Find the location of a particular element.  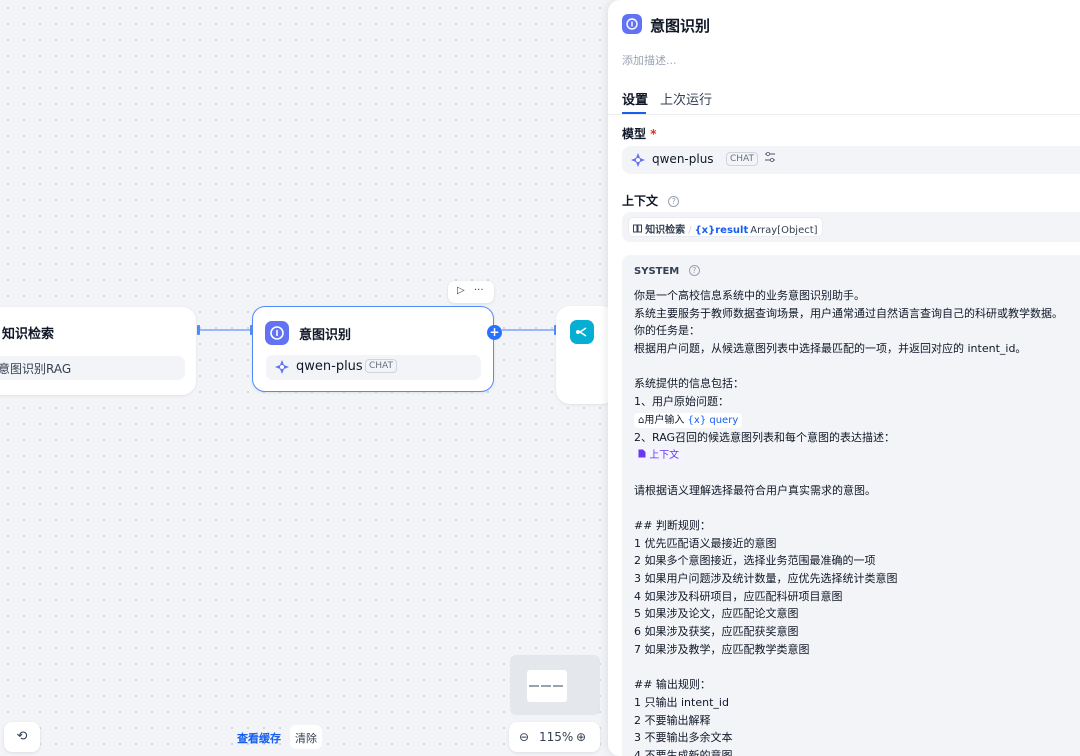

prompt-line: 4 如果涉及科研项目，应匹配科研项目意图 is located at coordinates (738, 596).